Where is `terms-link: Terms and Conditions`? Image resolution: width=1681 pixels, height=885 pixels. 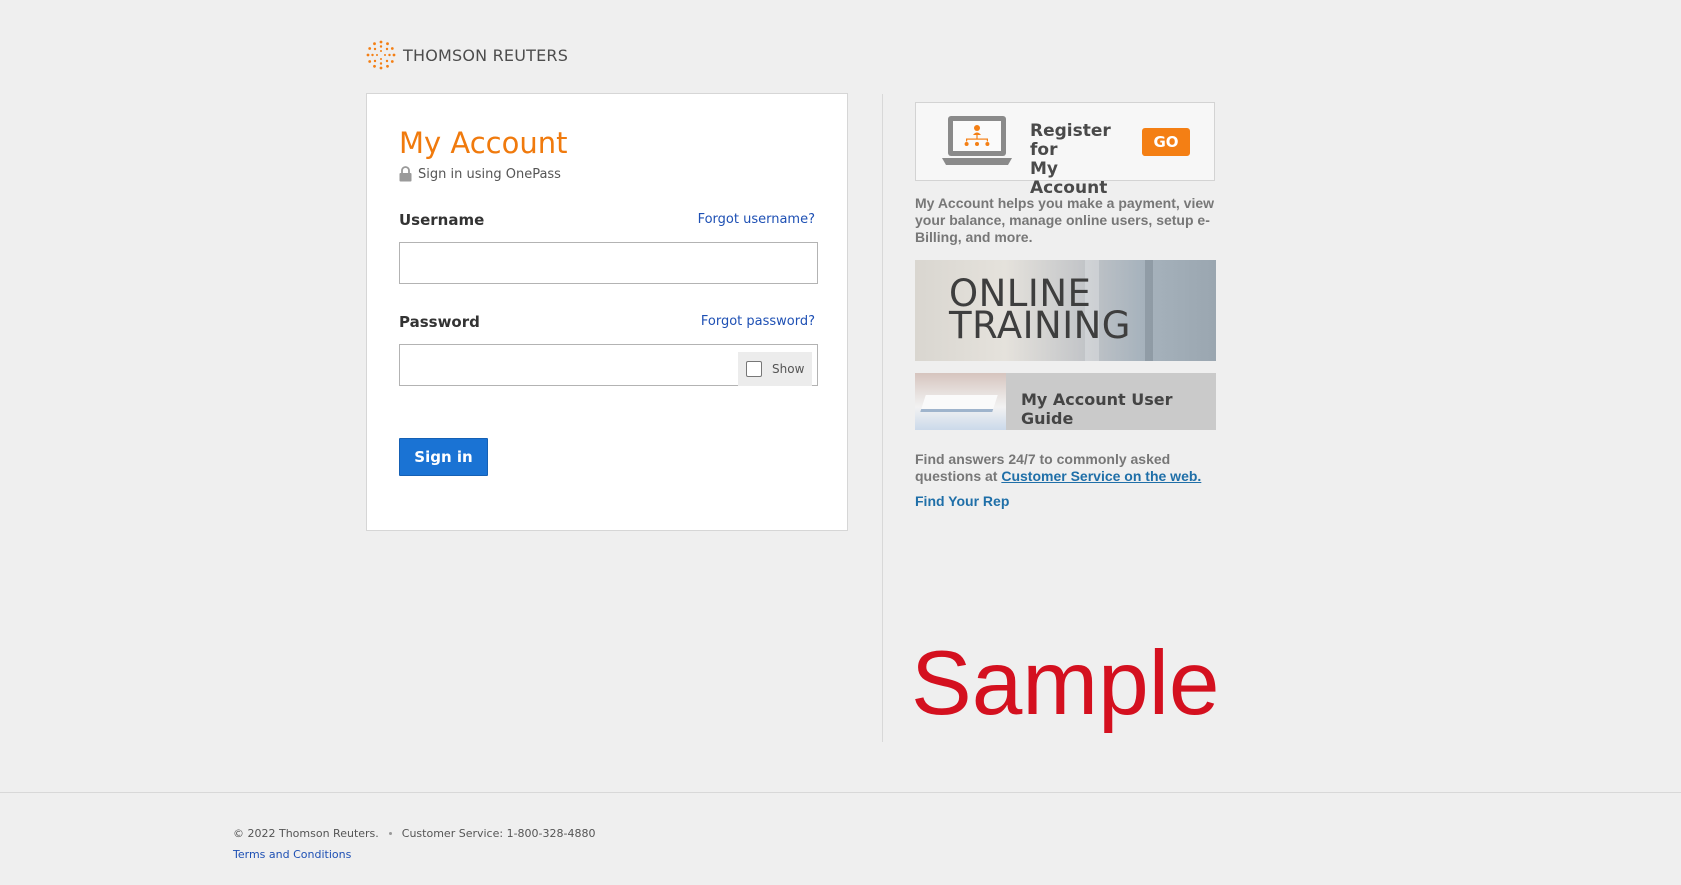
terms-link: Terms and Conditions is located at coordinates (292, 854).